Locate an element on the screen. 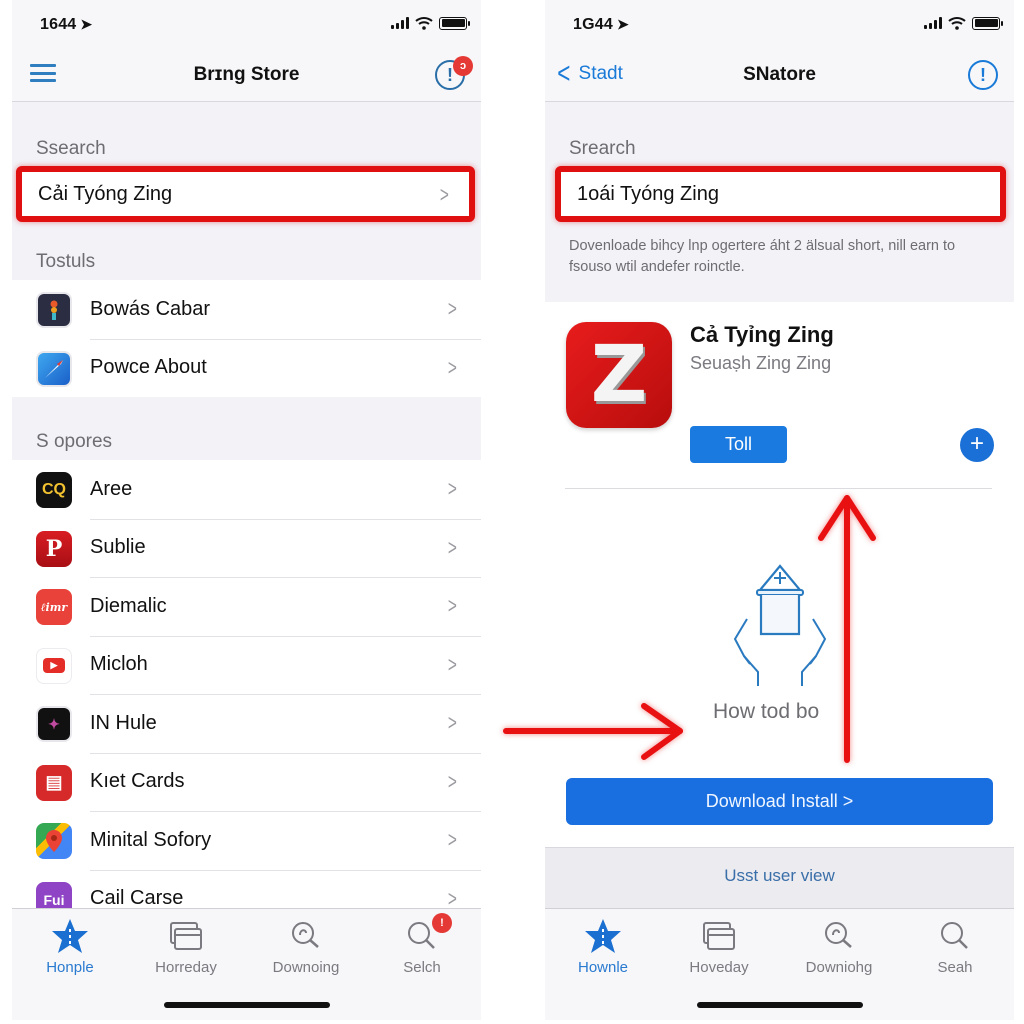 This screenshot has height=1024, width=1024. tab-search: ! Selch is located at coordinates (422, 944).